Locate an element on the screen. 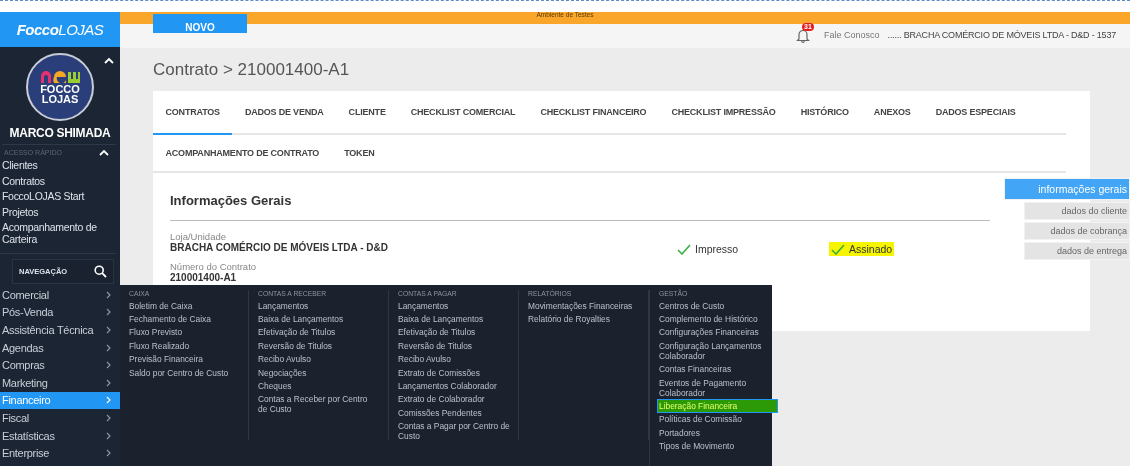  field-label: Loja/Unidade is located at coordinates (198, 236).